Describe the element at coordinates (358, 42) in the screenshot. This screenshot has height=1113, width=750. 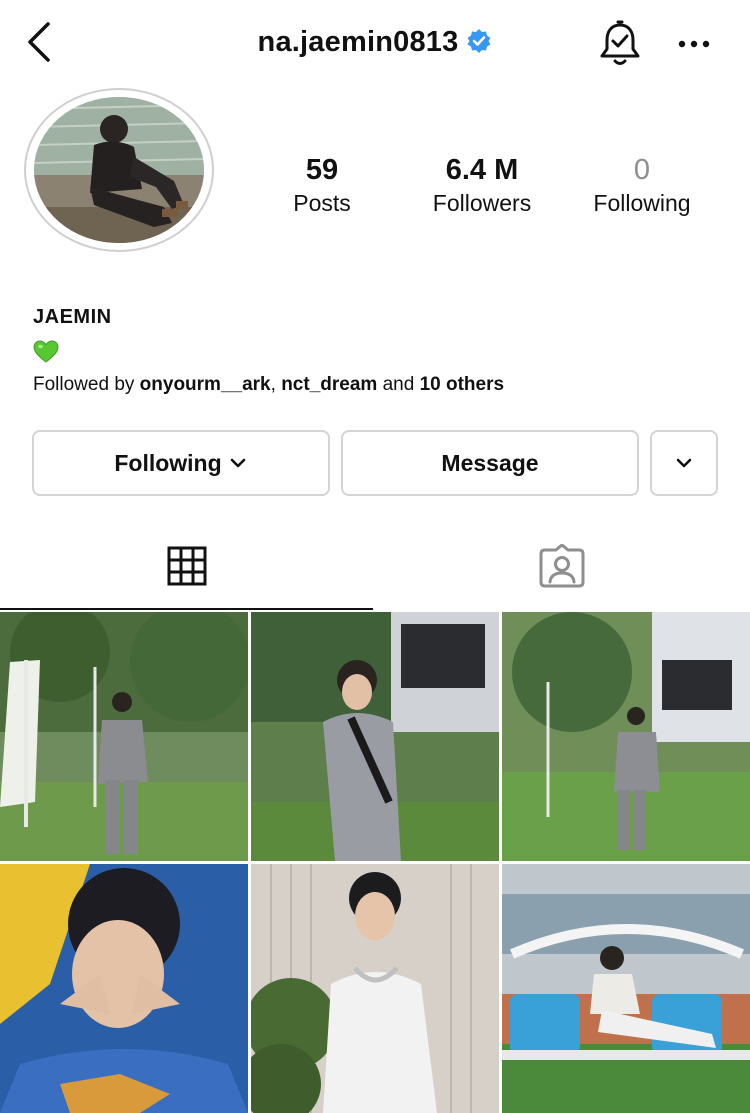
I see `username-text: na.jaemin0813` at that location.